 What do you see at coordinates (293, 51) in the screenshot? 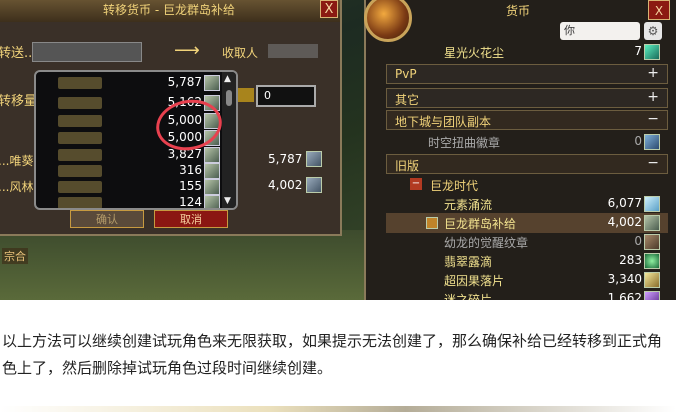
I see `receiver-name-blurred` at bounding box center [293, 51].